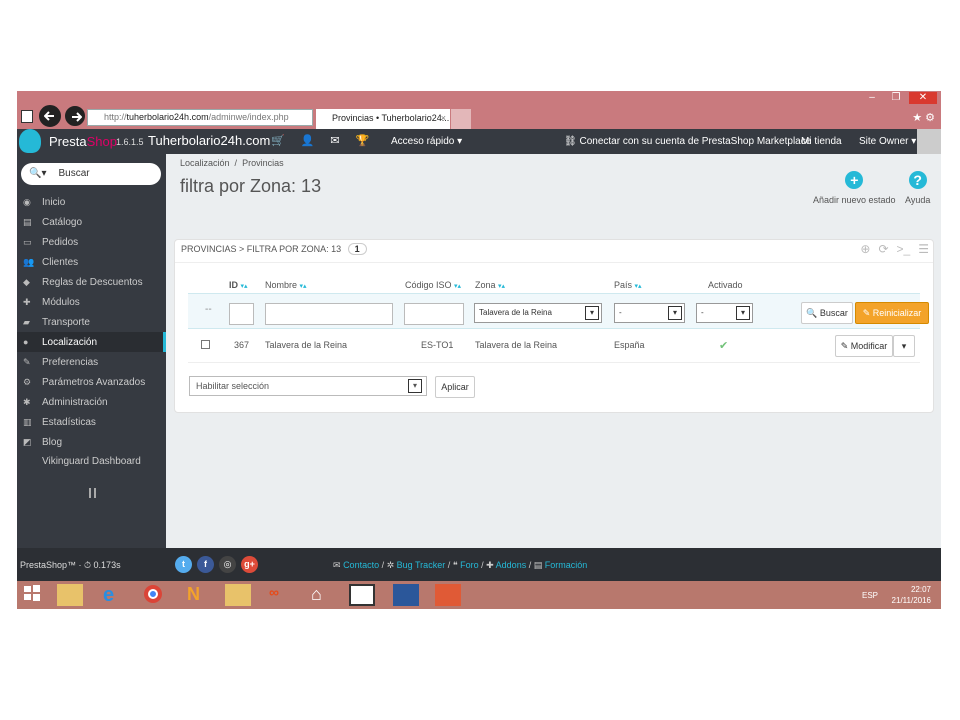  What do you see at coordinates (91, 302) in the screenshot?
I see `sidebar-item-modulos: ✚ Módulos` at bounding box center [91, 302].